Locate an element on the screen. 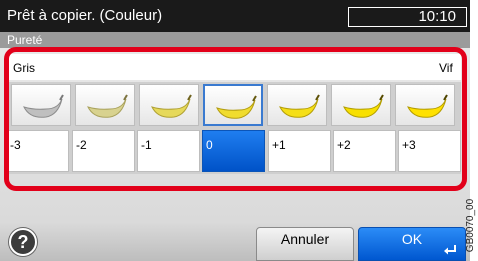 This screenshot has height=261, width=478. level-button: -3 is located at coordinates (39, 151).